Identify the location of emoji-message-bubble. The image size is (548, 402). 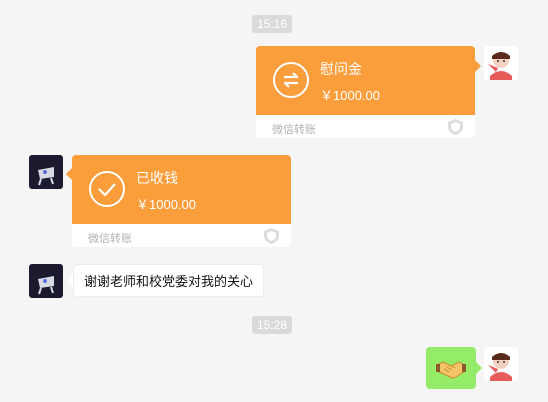
(451, 368).